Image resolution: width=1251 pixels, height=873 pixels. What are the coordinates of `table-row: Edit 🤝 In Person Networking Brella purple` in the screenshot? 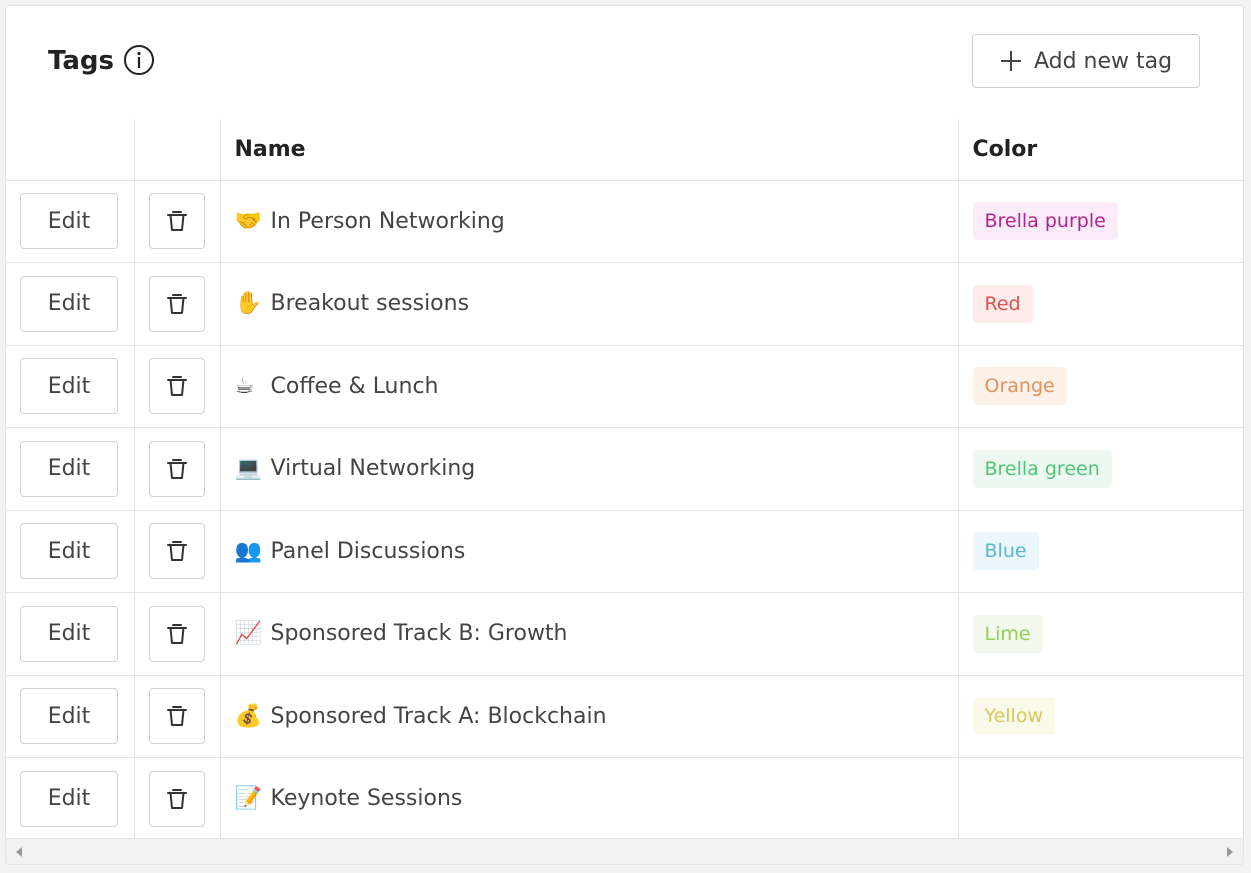 It's located at (624, 221).